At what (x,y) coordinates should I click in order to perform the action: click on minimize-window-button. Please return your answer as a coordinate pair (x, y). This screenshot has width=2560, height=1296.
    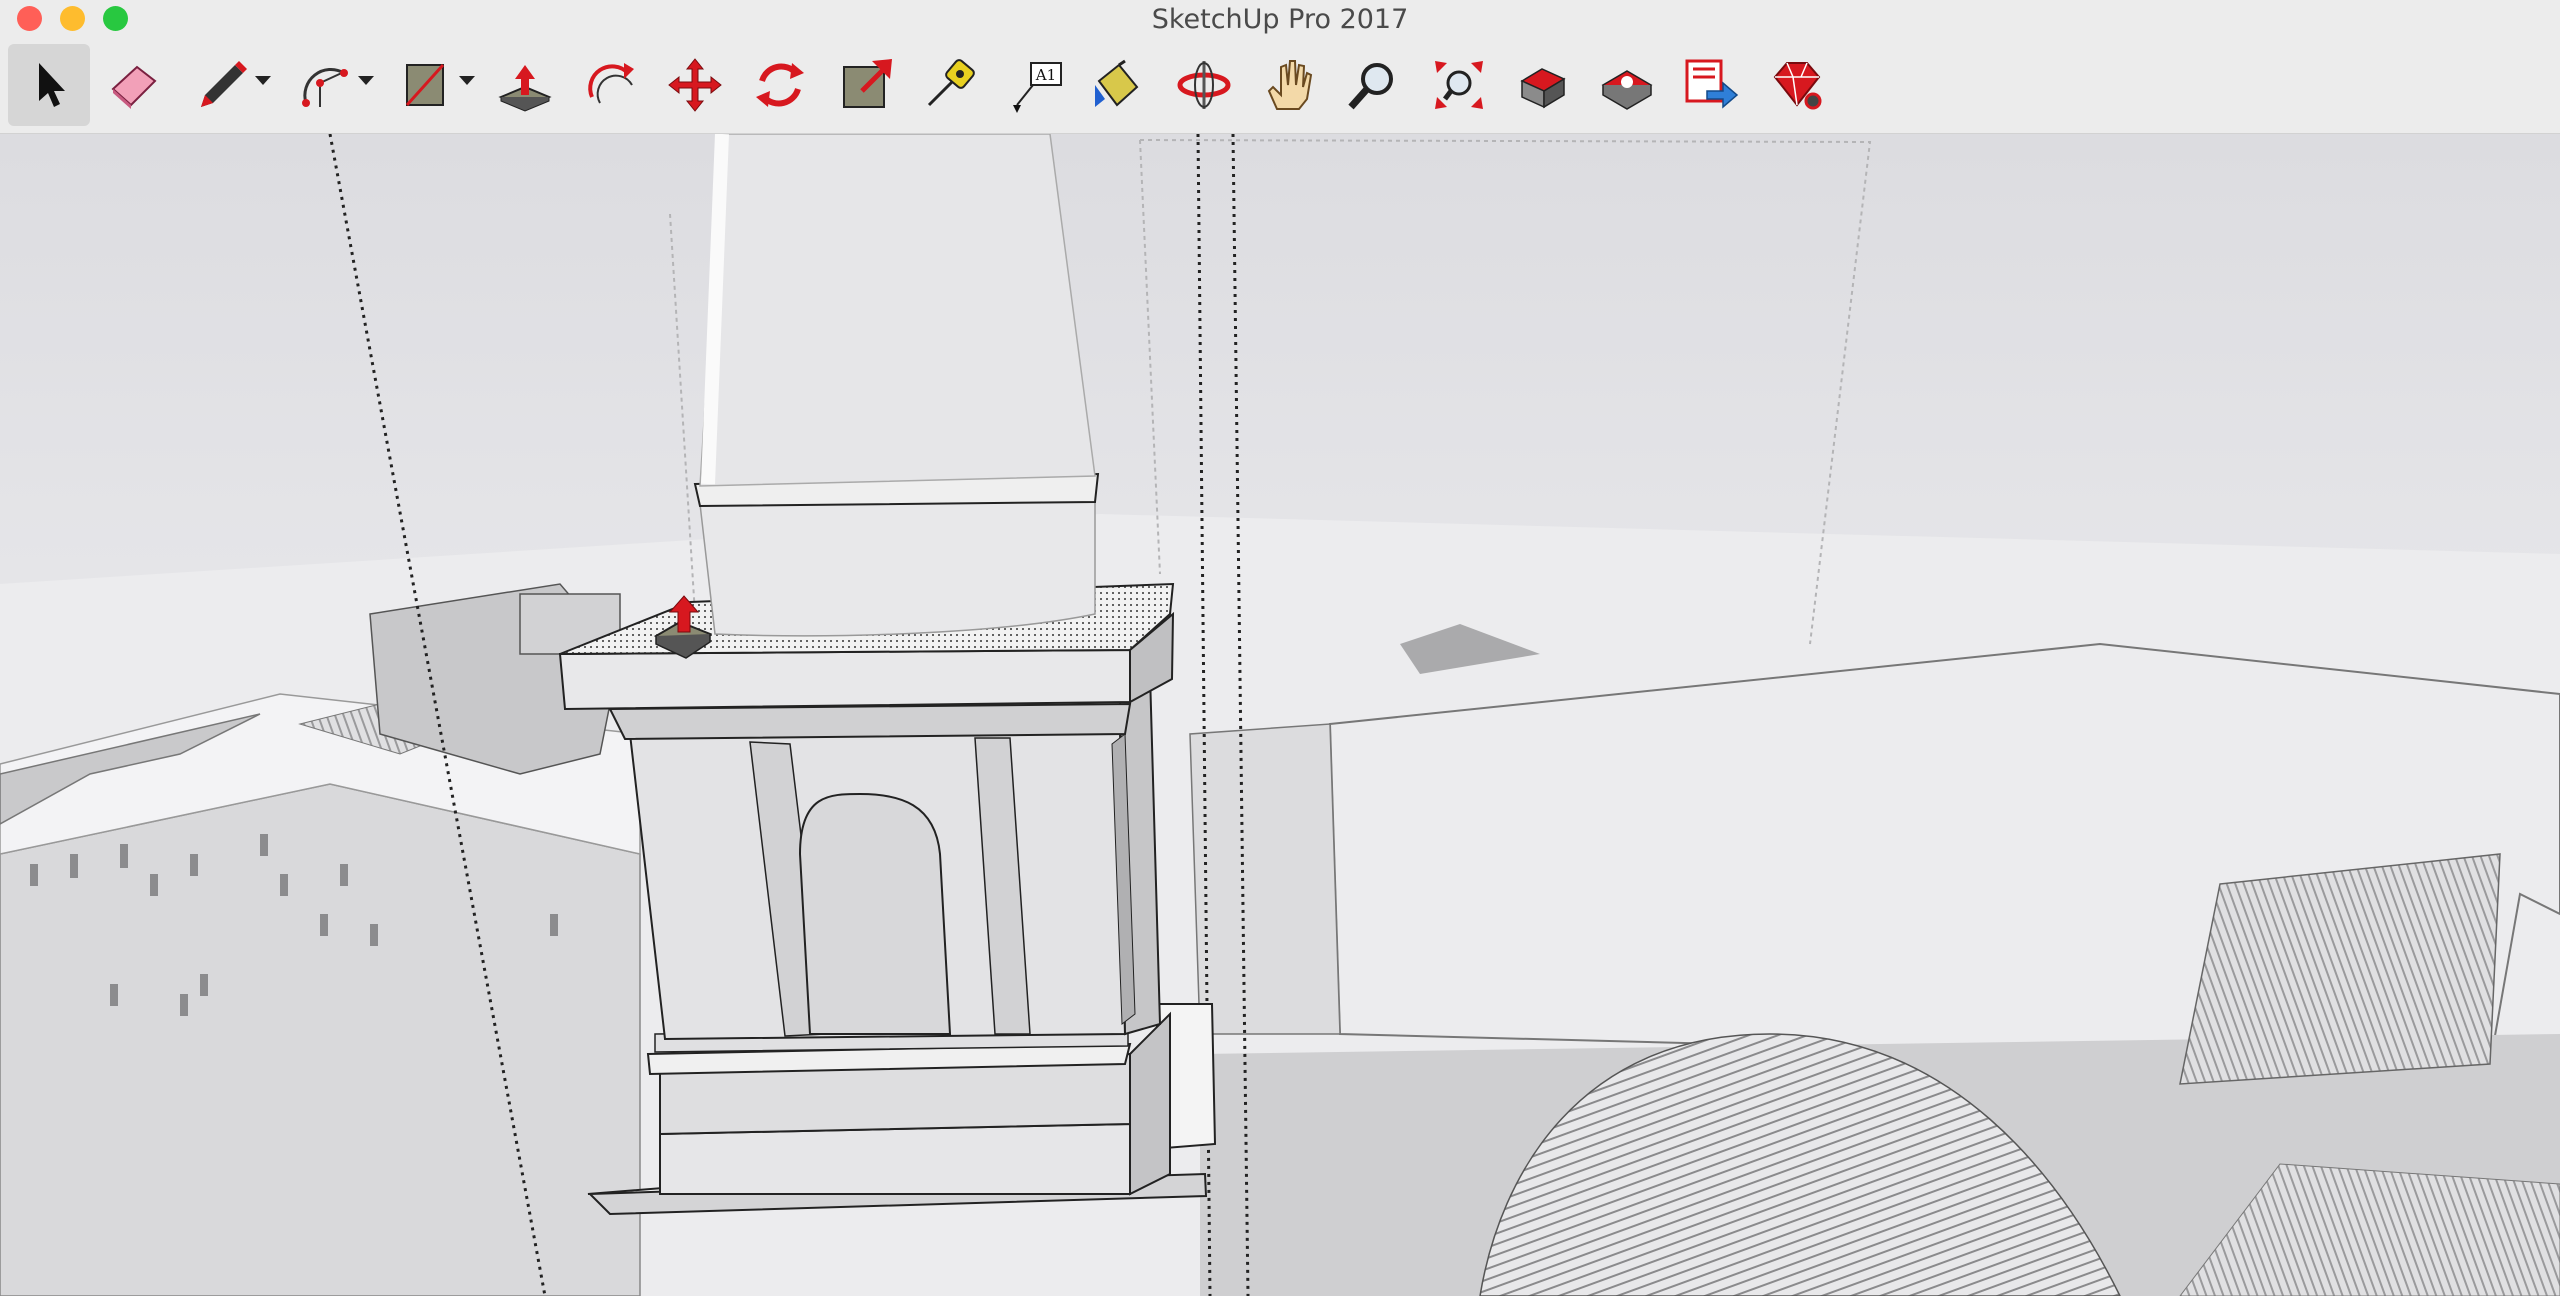
    Looking at the image, I should click on (72, 18).